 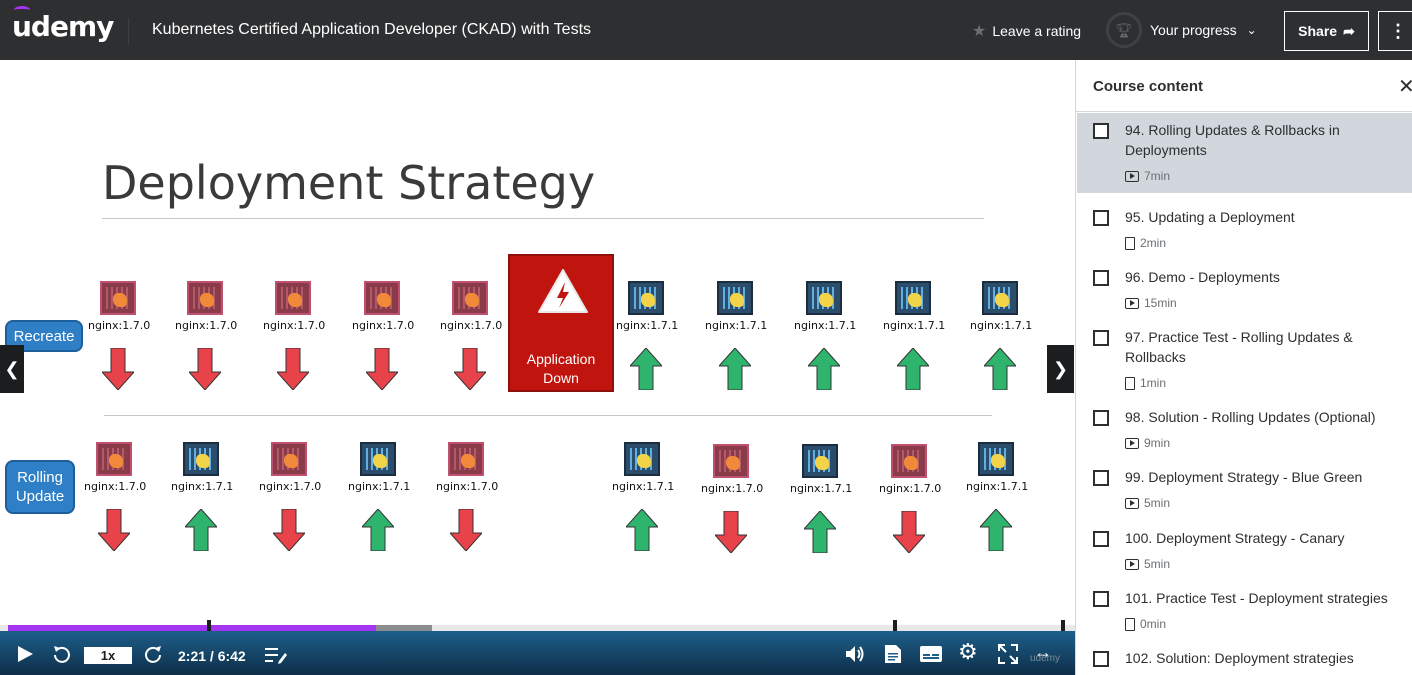 I want to click on udemy-logo: udemy, so click(x=63, y=26).